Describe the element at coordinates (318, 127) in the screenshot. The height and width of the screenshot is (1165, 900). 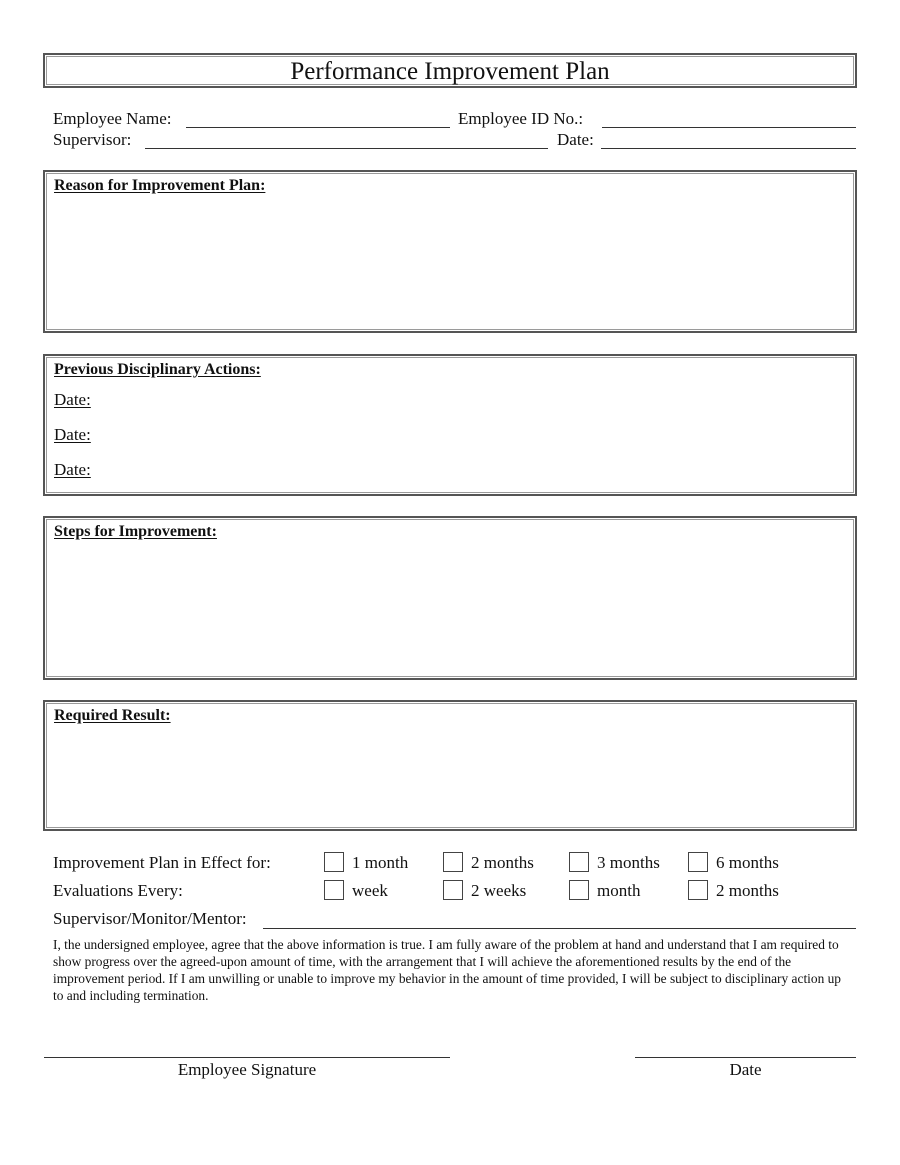
I see `employee-name-field` at that location.